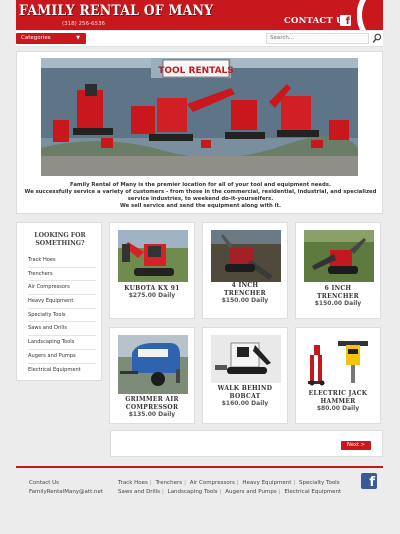  I want to click on footer-link-heavy-equipment: Heavy Equipment, so click(266, 483).